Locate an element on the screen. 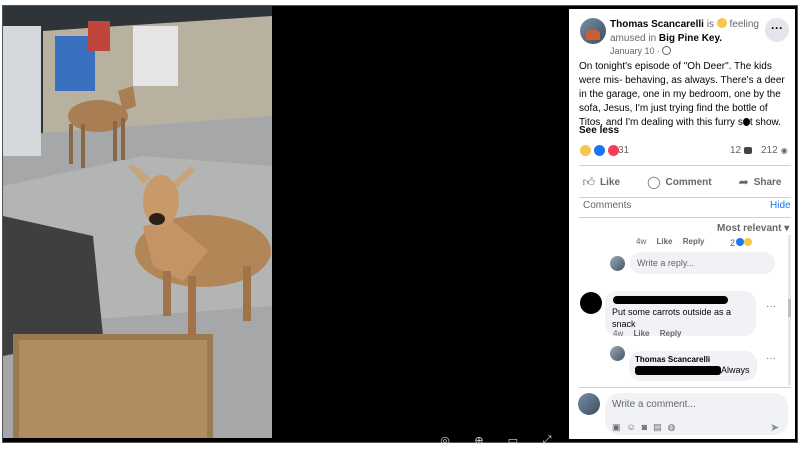 This screenshot has width=800, height=450. viewer-controls: ◎ ⊕ ▭ ⤢ is located at coordinates (496, 440).